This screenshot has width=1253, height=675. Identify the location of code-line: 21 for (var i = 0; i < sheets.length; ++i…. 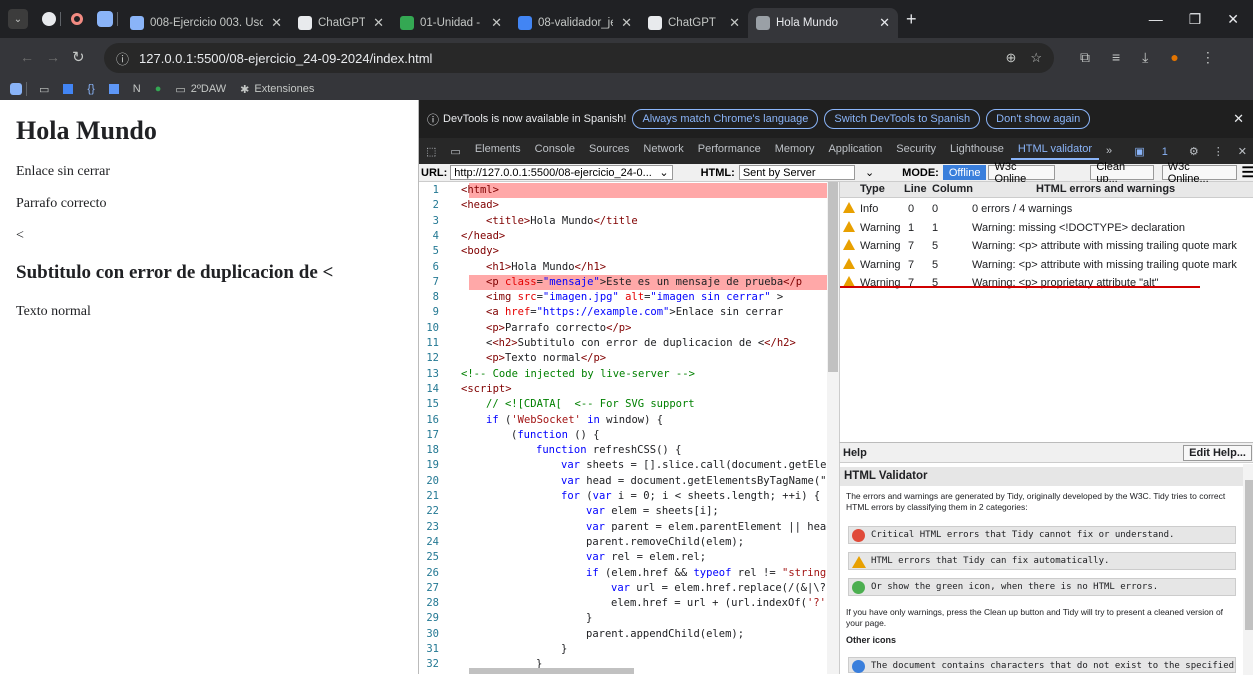
(624, 496).